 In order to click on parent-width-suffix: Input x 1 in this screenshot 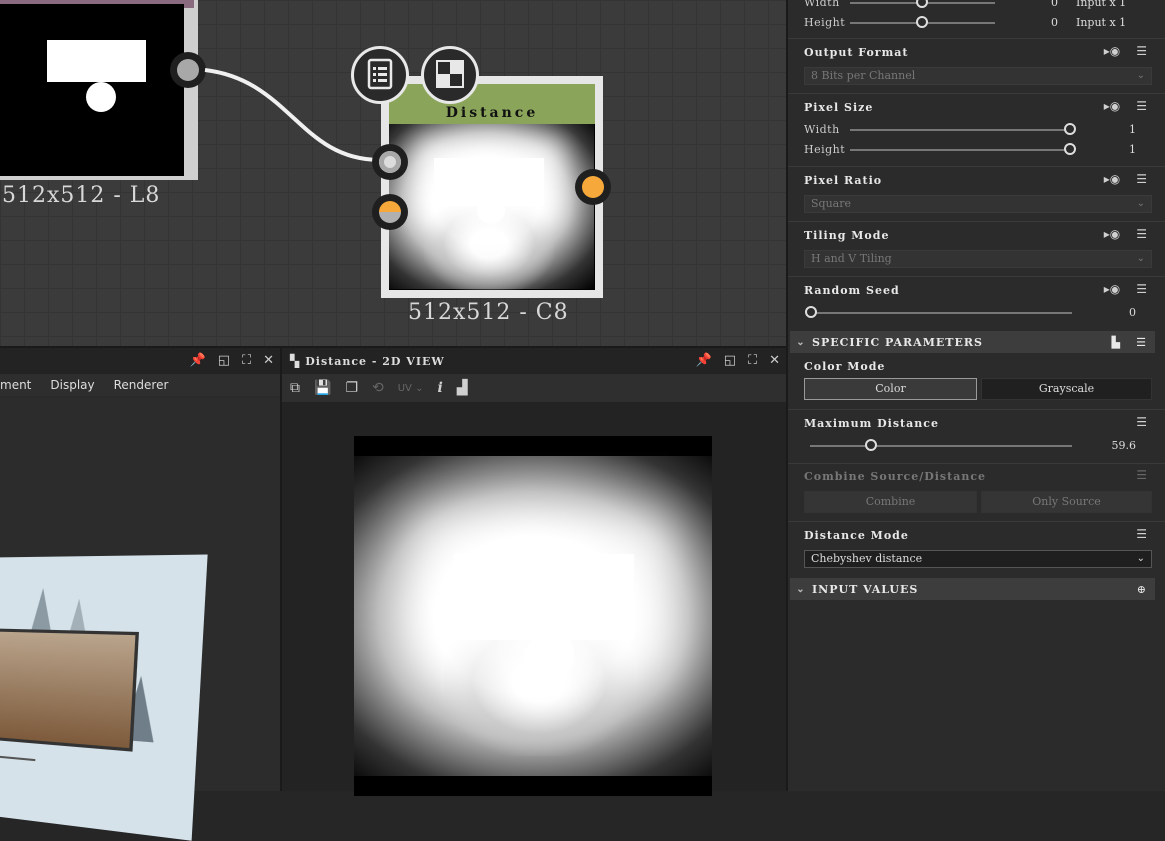, I will do `click(1101, 4)`.